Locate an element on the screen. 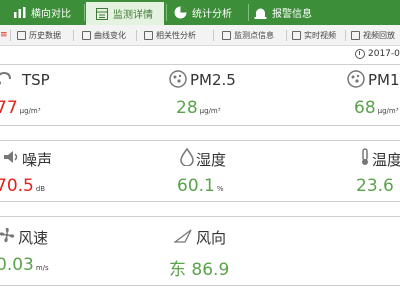 The height and width of the screenshot is (300, 400). video-playback-button: 视频回放 is located at coordinates (373, 35).